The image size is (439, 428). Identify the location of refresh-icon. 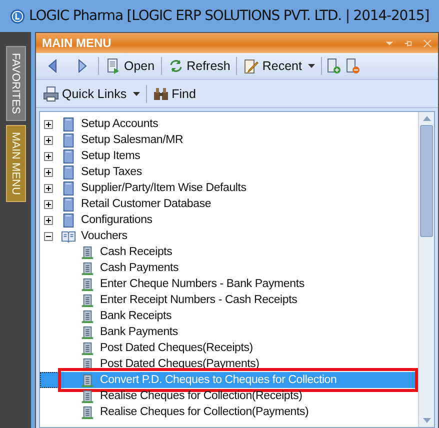
(176, 66).